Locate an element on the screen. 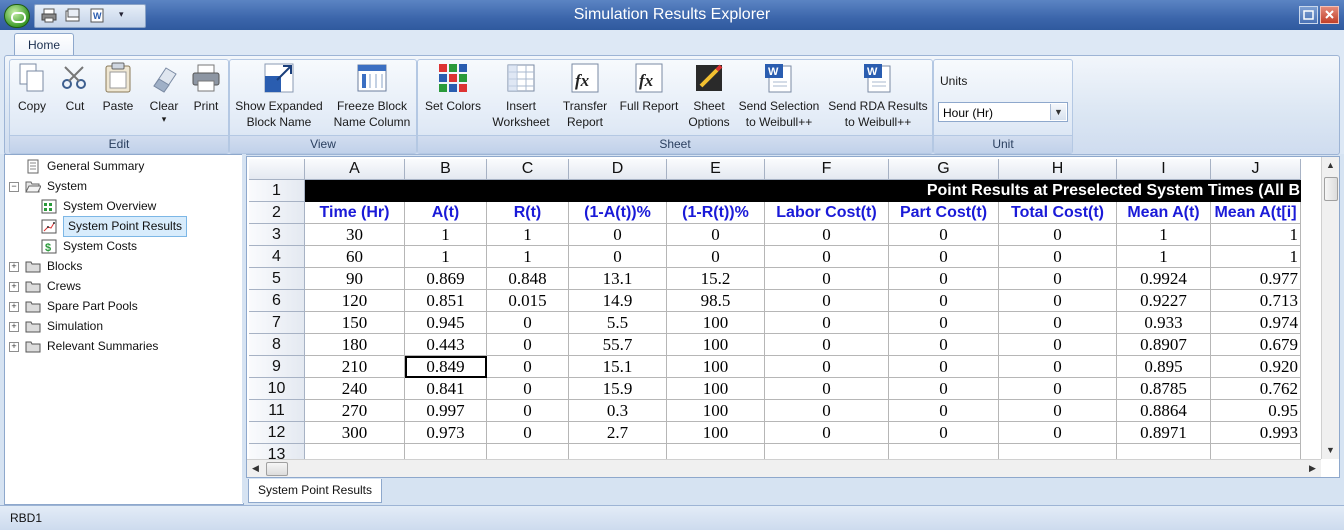 The height and width of the screenshot is (530, 1344). row-header: 9 is located at coordinates (277, 367).